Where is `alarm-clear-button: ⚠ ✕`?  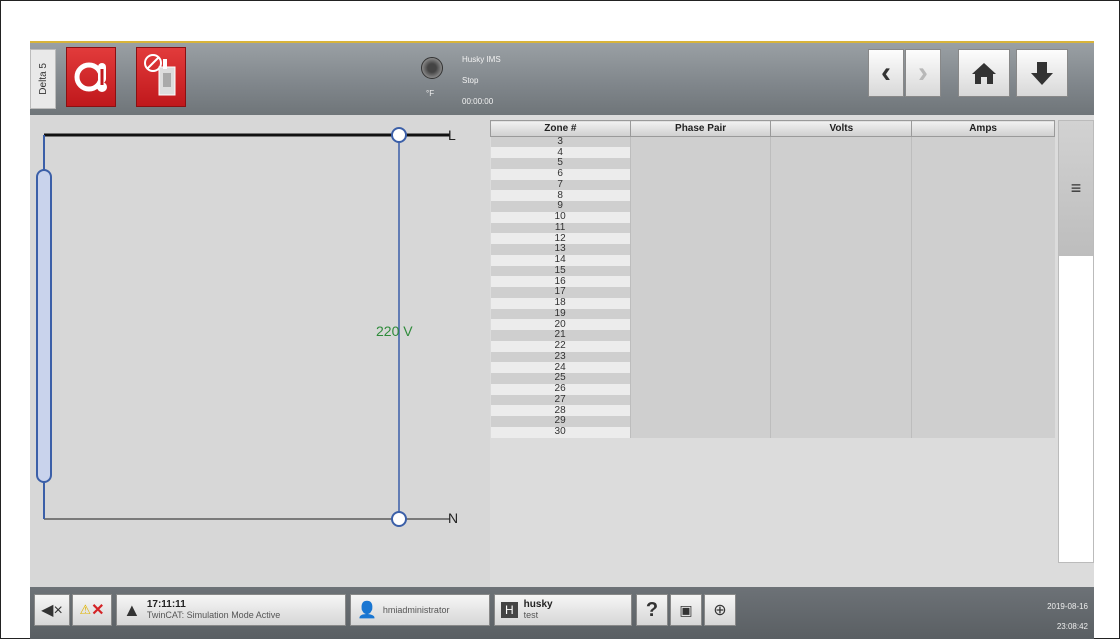 alarm-clear-button: ⚠ ✕ is located at coordinates (92, 610).